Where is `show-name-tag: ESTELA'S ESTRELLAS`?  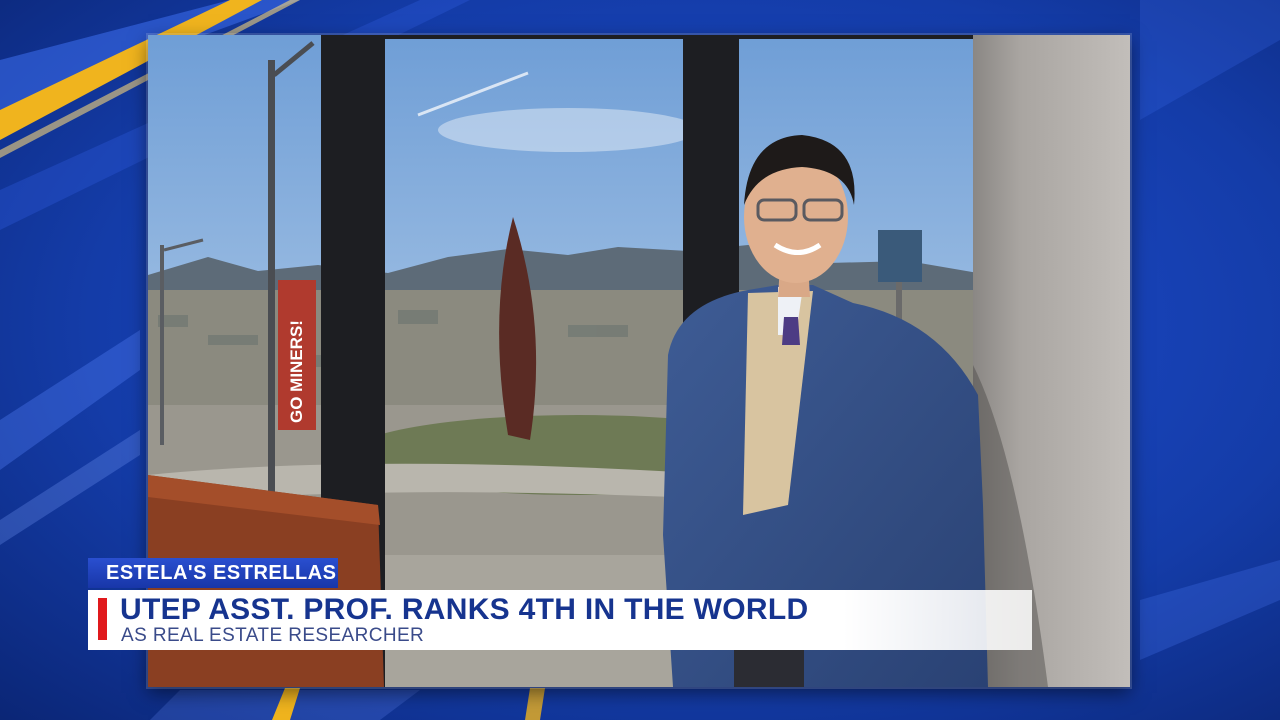 show-name-tag: ESTELA'S ESTRELLAS is located at coordinates (213, 573).